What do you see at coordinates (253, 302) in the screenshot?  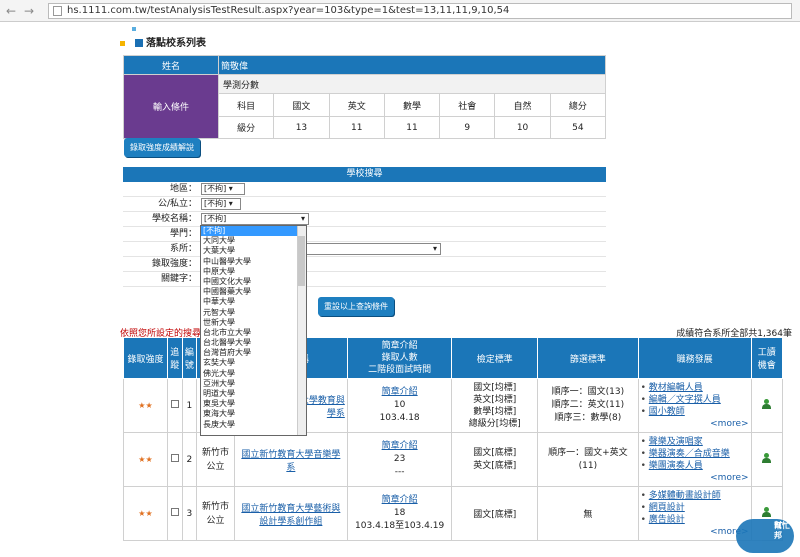 I see `dropdown-option: 中華大學` at bounding box center [253, 302].